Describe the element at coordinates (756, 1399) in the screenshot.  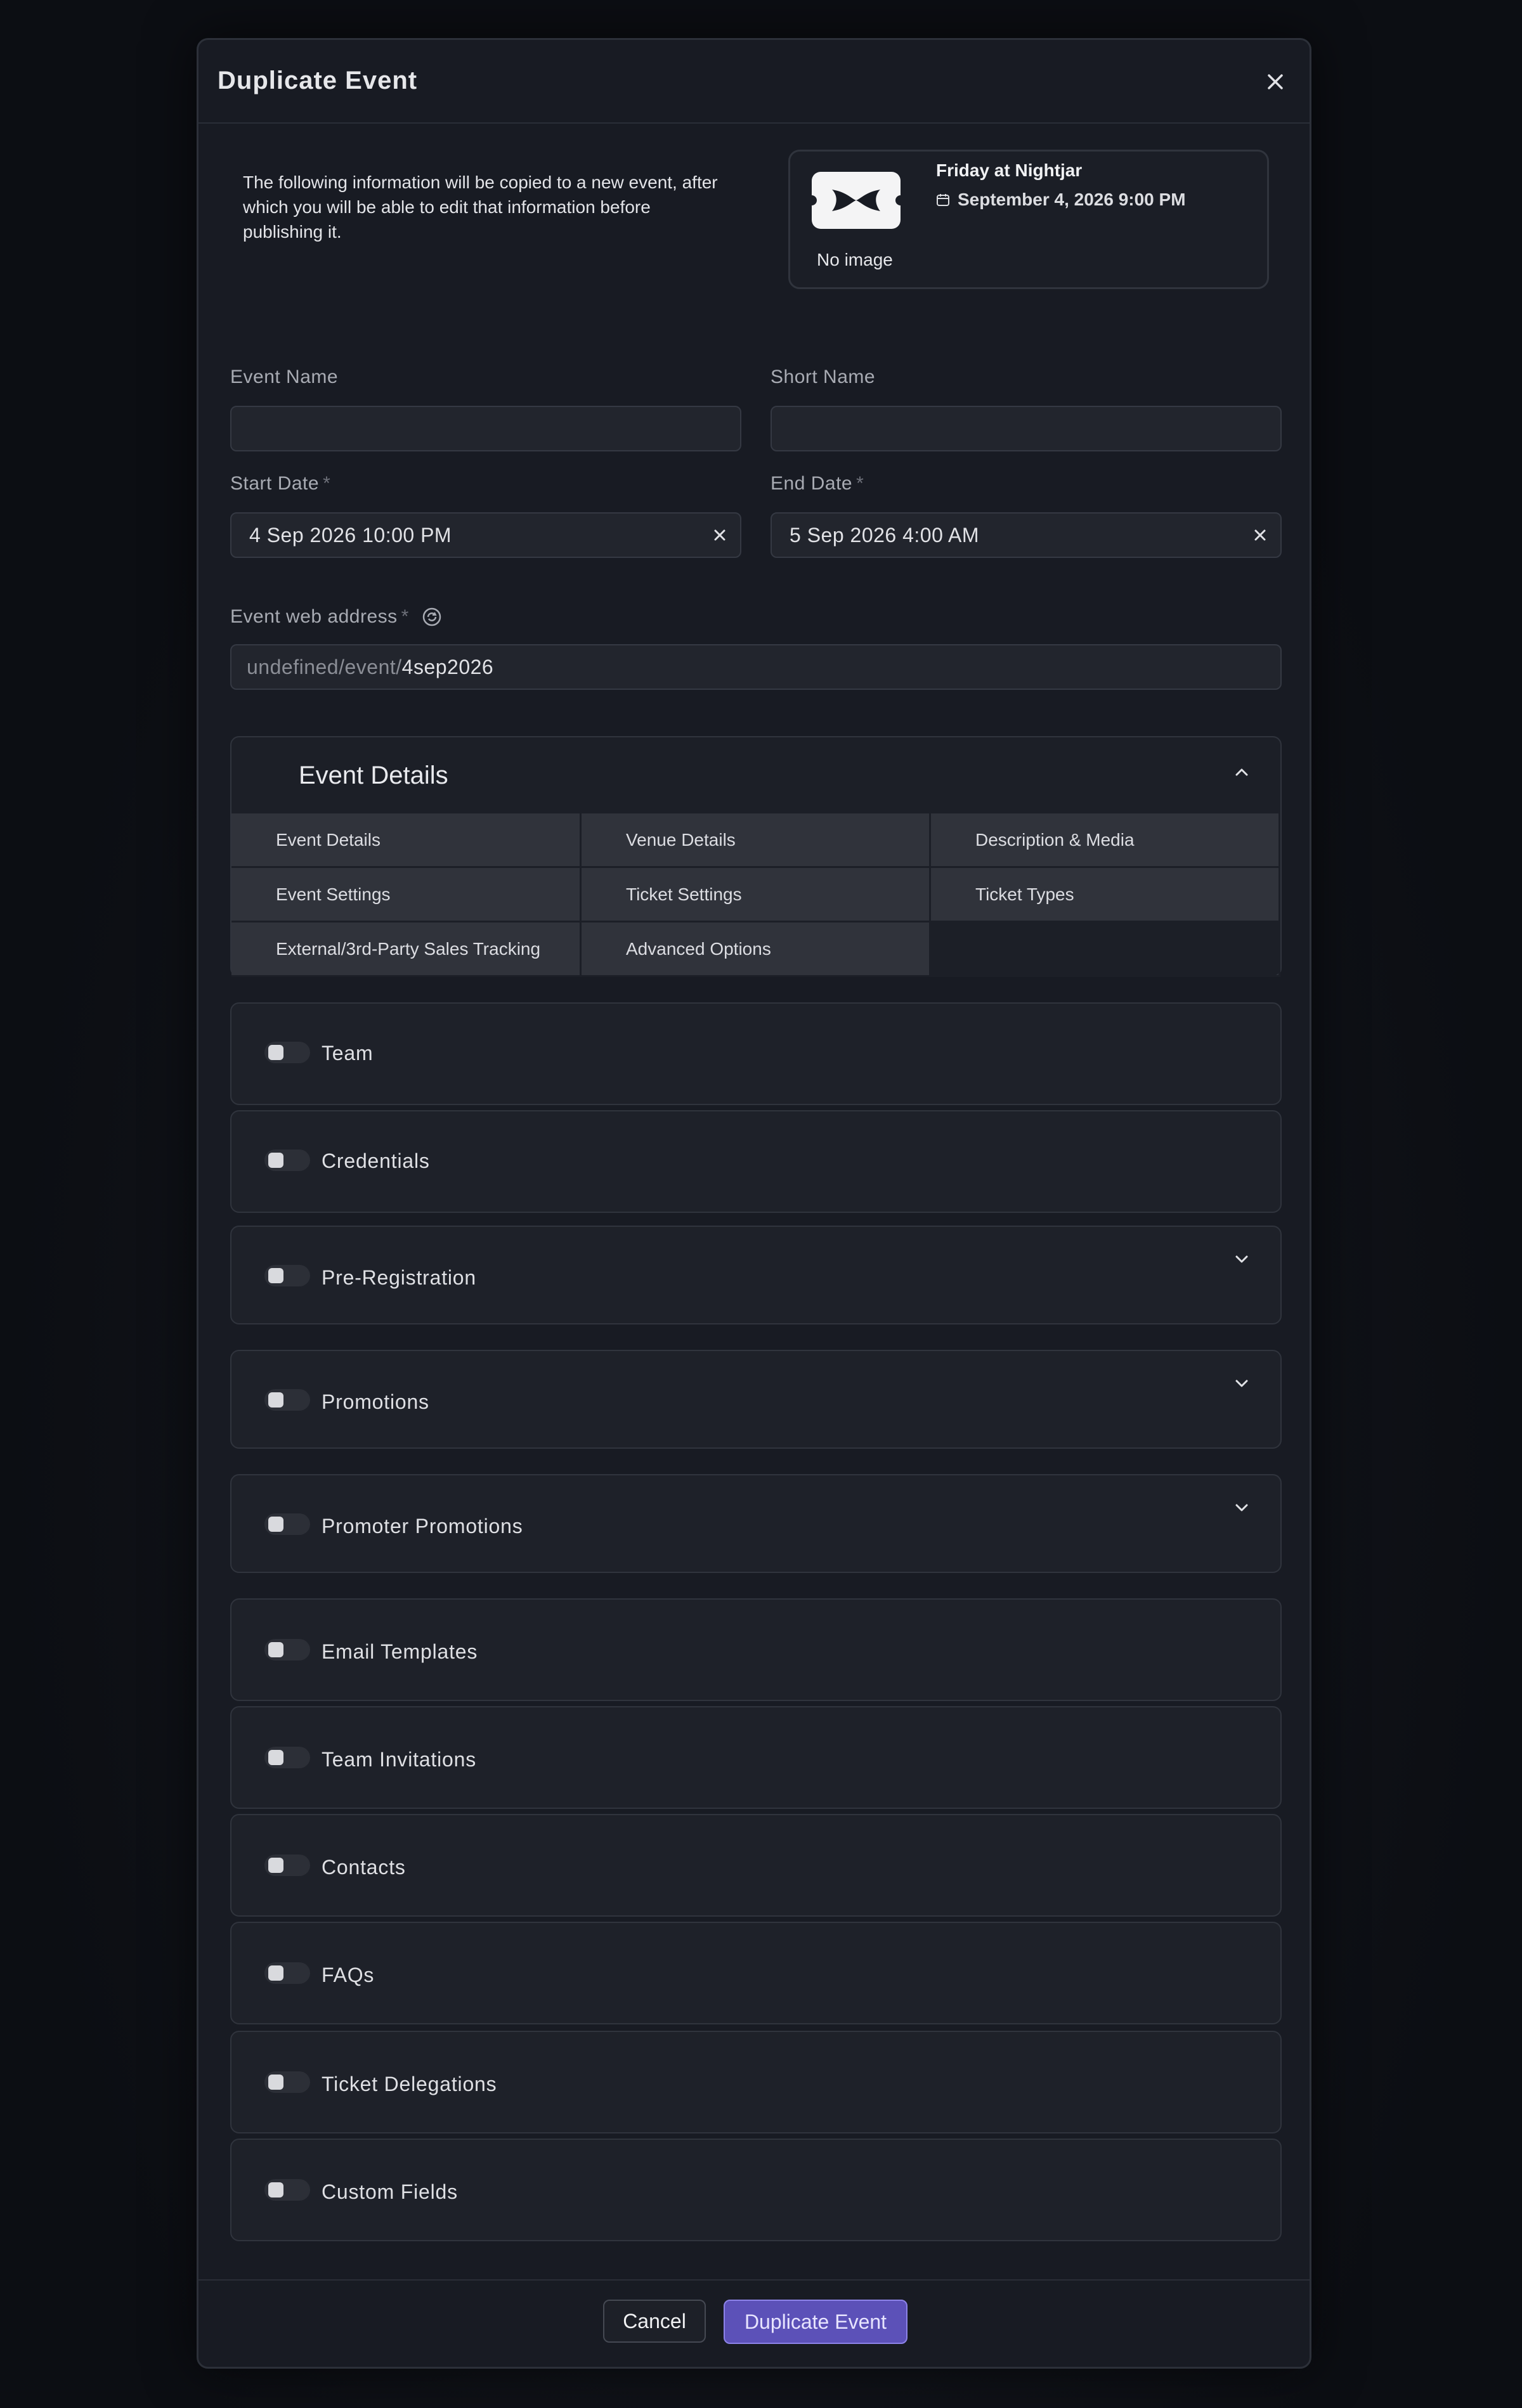
I see `section-promotions: Promotions` at that location.